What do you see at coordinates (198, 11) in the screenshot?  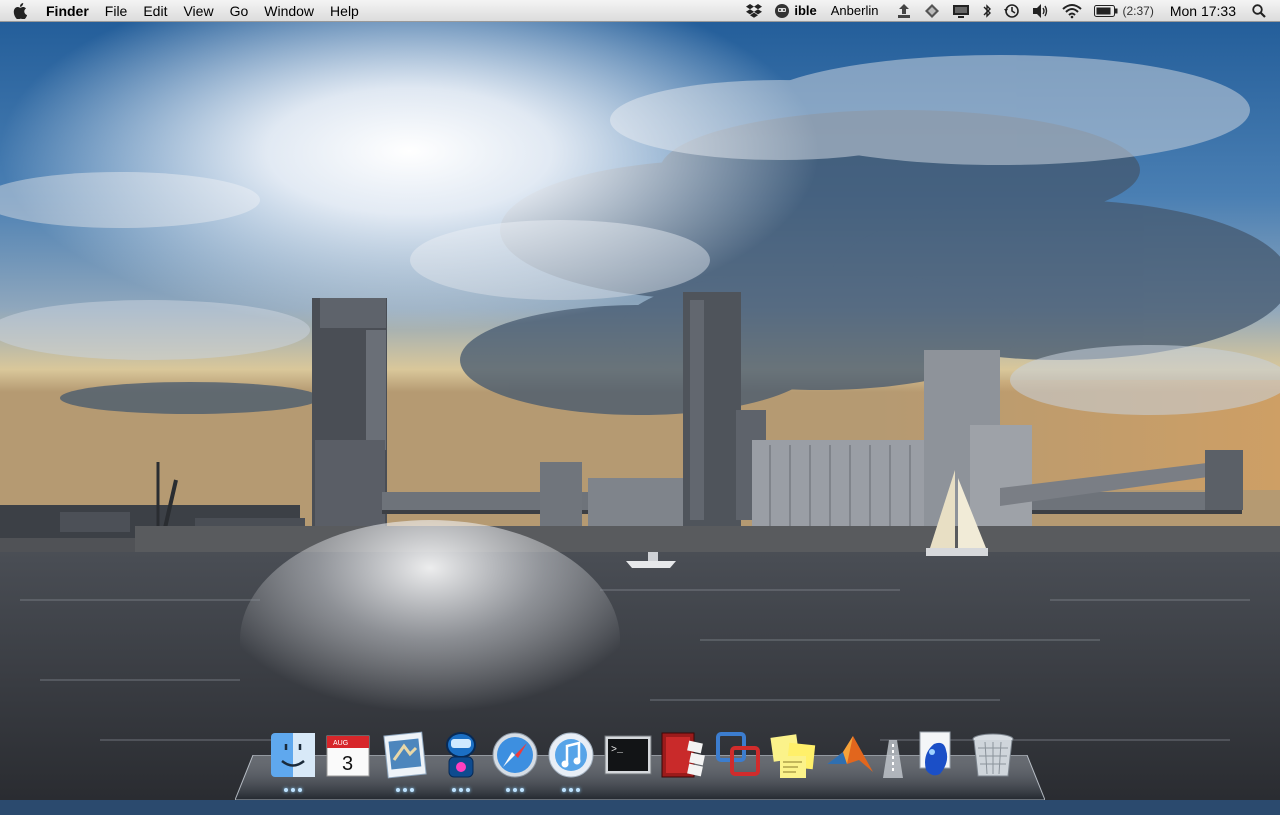 I see `menu-view: View` at bounding box center [198, 11].